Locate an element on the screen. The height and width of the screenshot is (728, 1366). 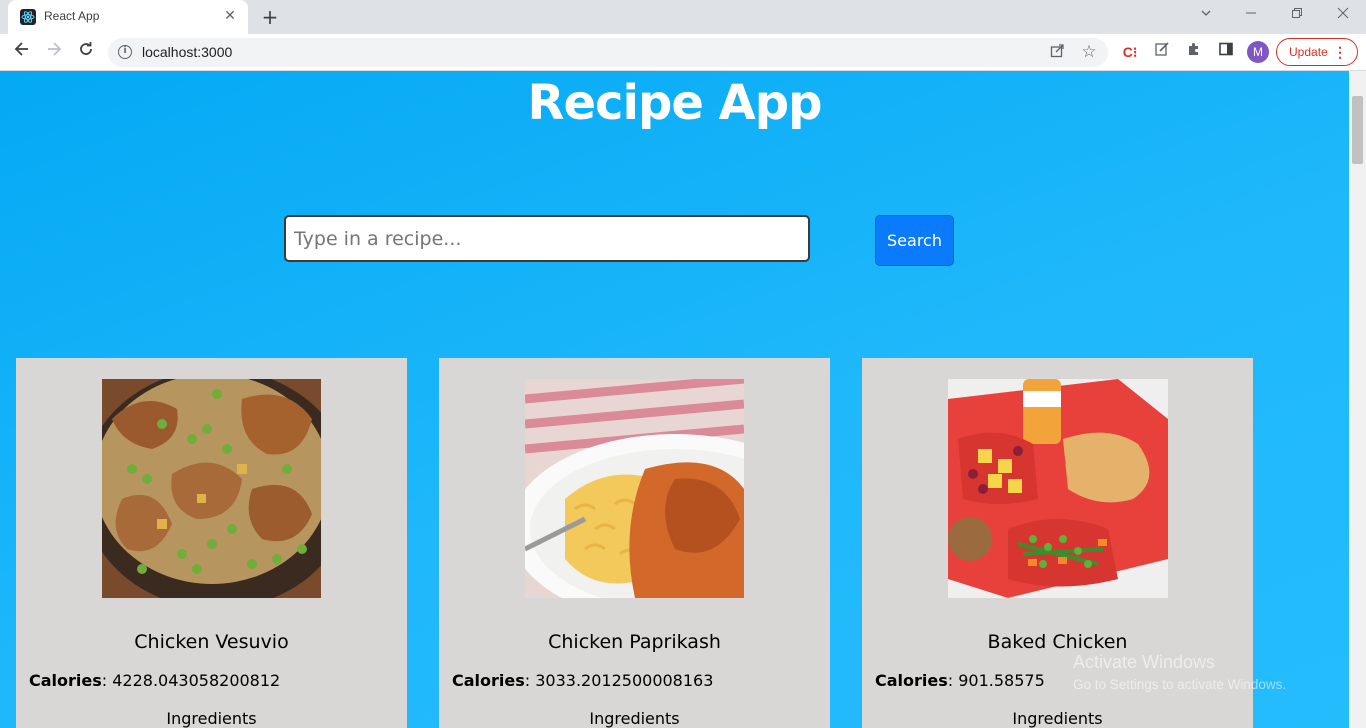
tab-title: React App is located at coordinates (72, 16).